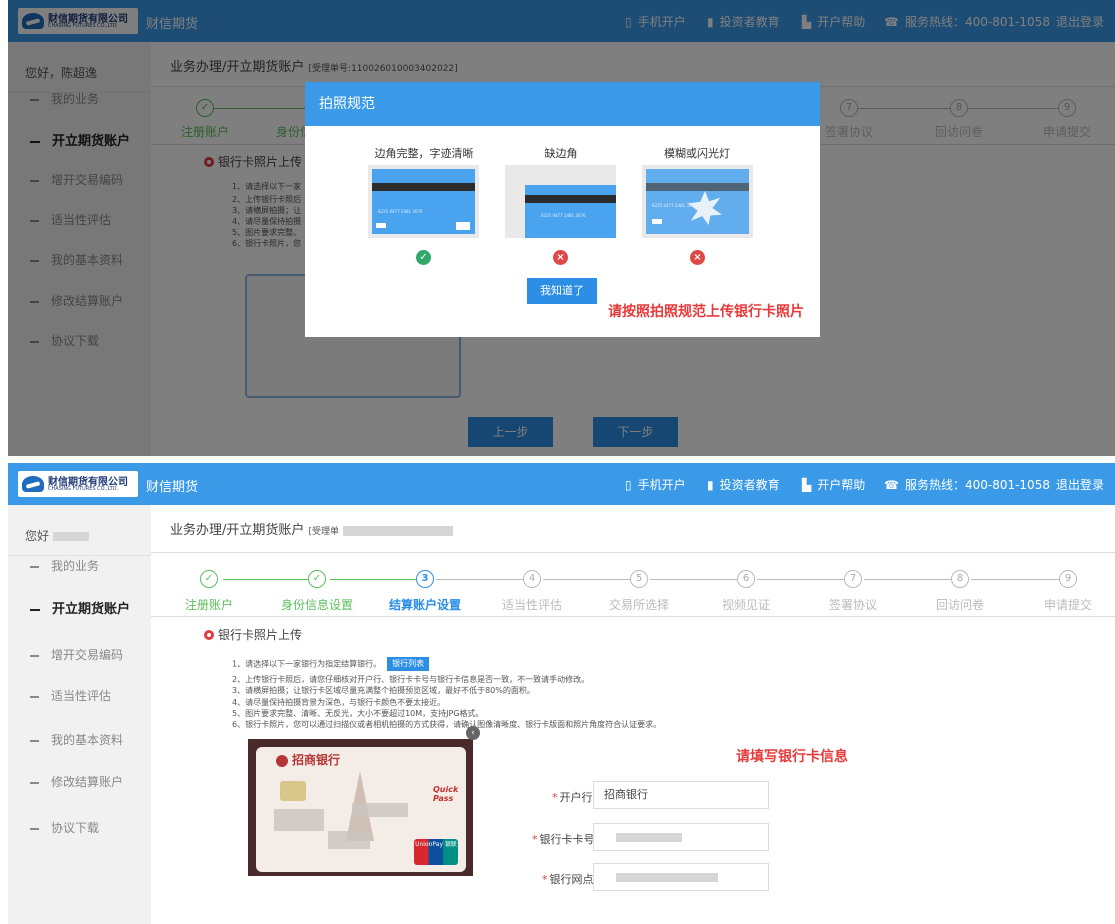 The width and height of the screenshot is (1115, 924). Describe the element at coordinates (307, 664) in the screenshot. I see `instruction-text: 1、请选择以下一家银行为指定结算银行。` at that location.